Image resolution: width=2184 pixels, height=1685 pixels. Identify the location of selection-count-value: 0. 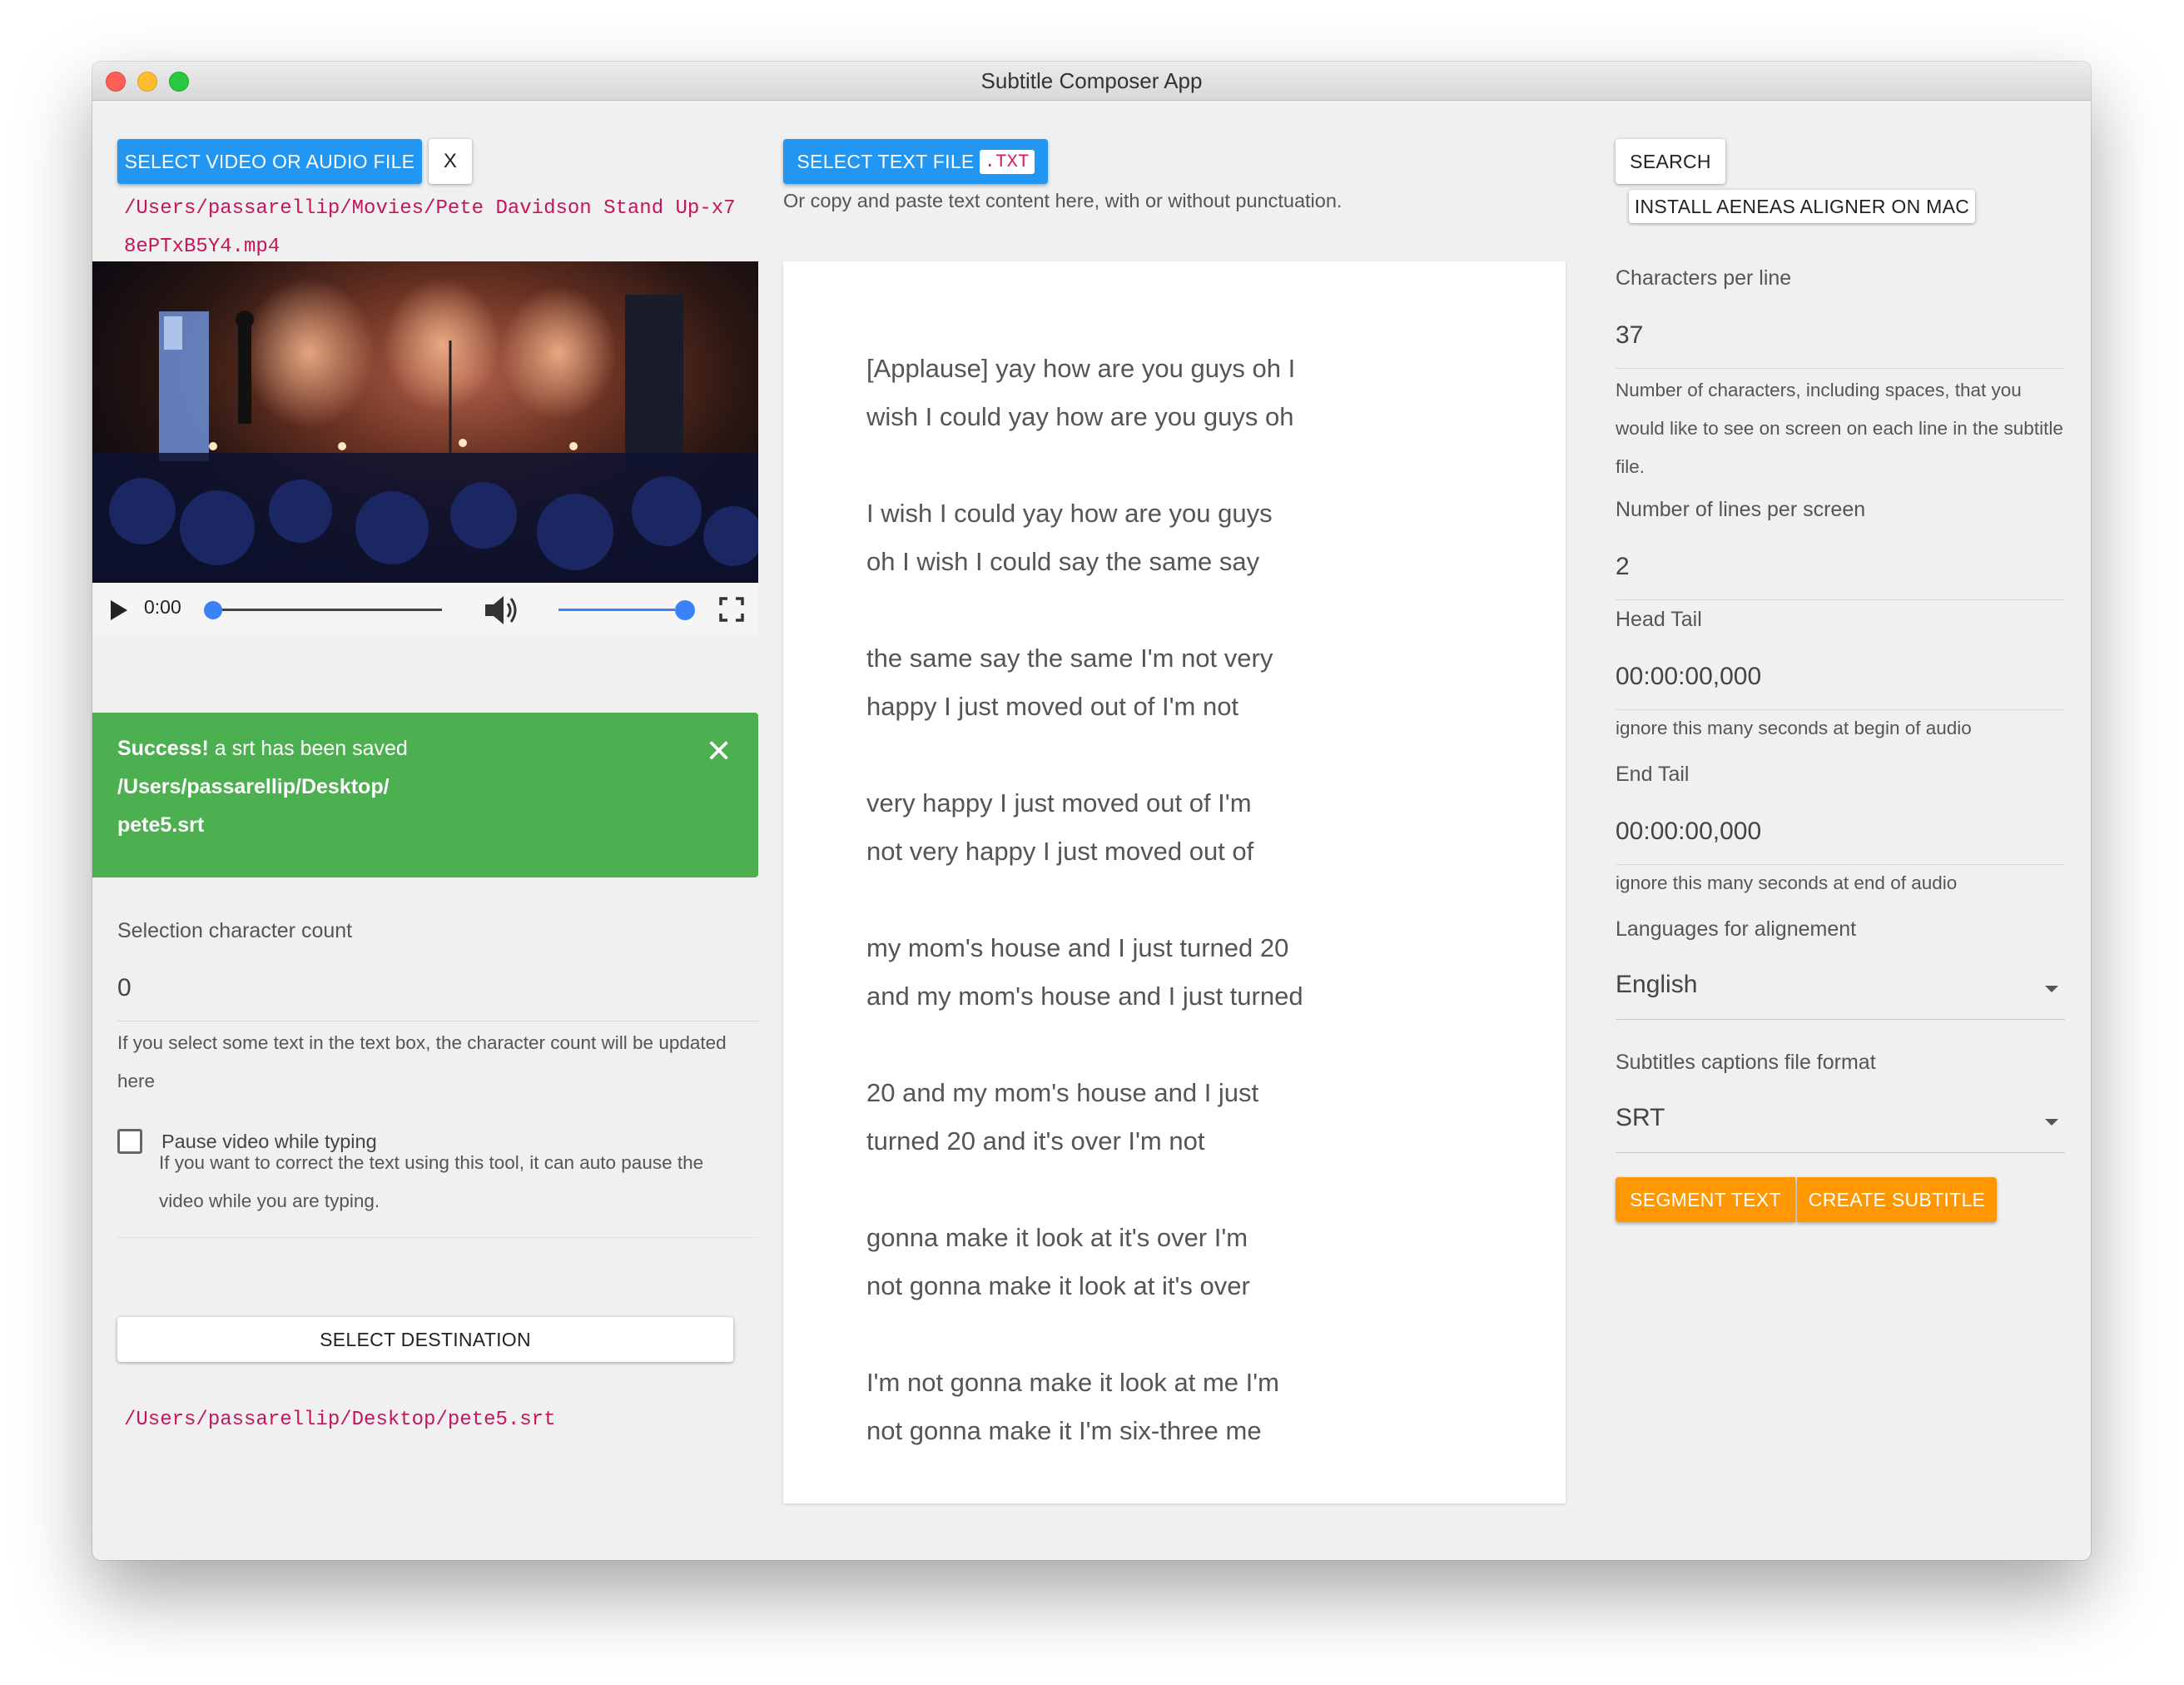
(124, 988).